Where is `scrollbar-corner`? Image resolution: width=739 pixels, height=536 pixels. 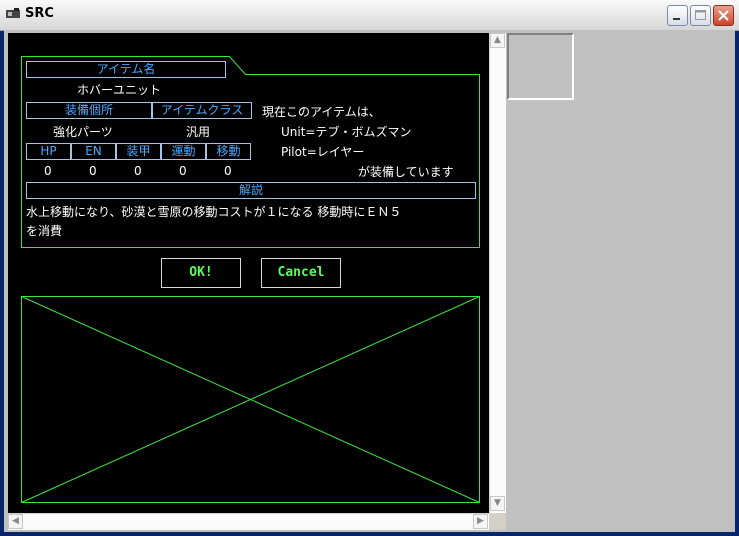
scrollbar-corner is located at coordinates (497, 521).